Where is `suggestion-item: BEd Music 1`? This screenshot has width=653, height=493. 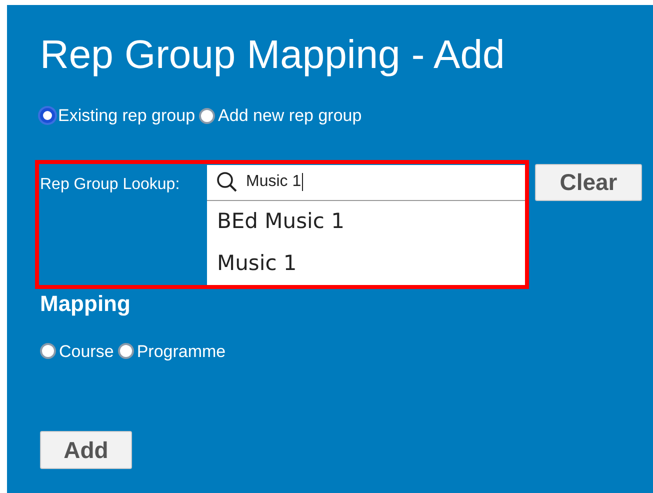
suggestion-item: BEd Music 1 is located at coordinates (366, 221).